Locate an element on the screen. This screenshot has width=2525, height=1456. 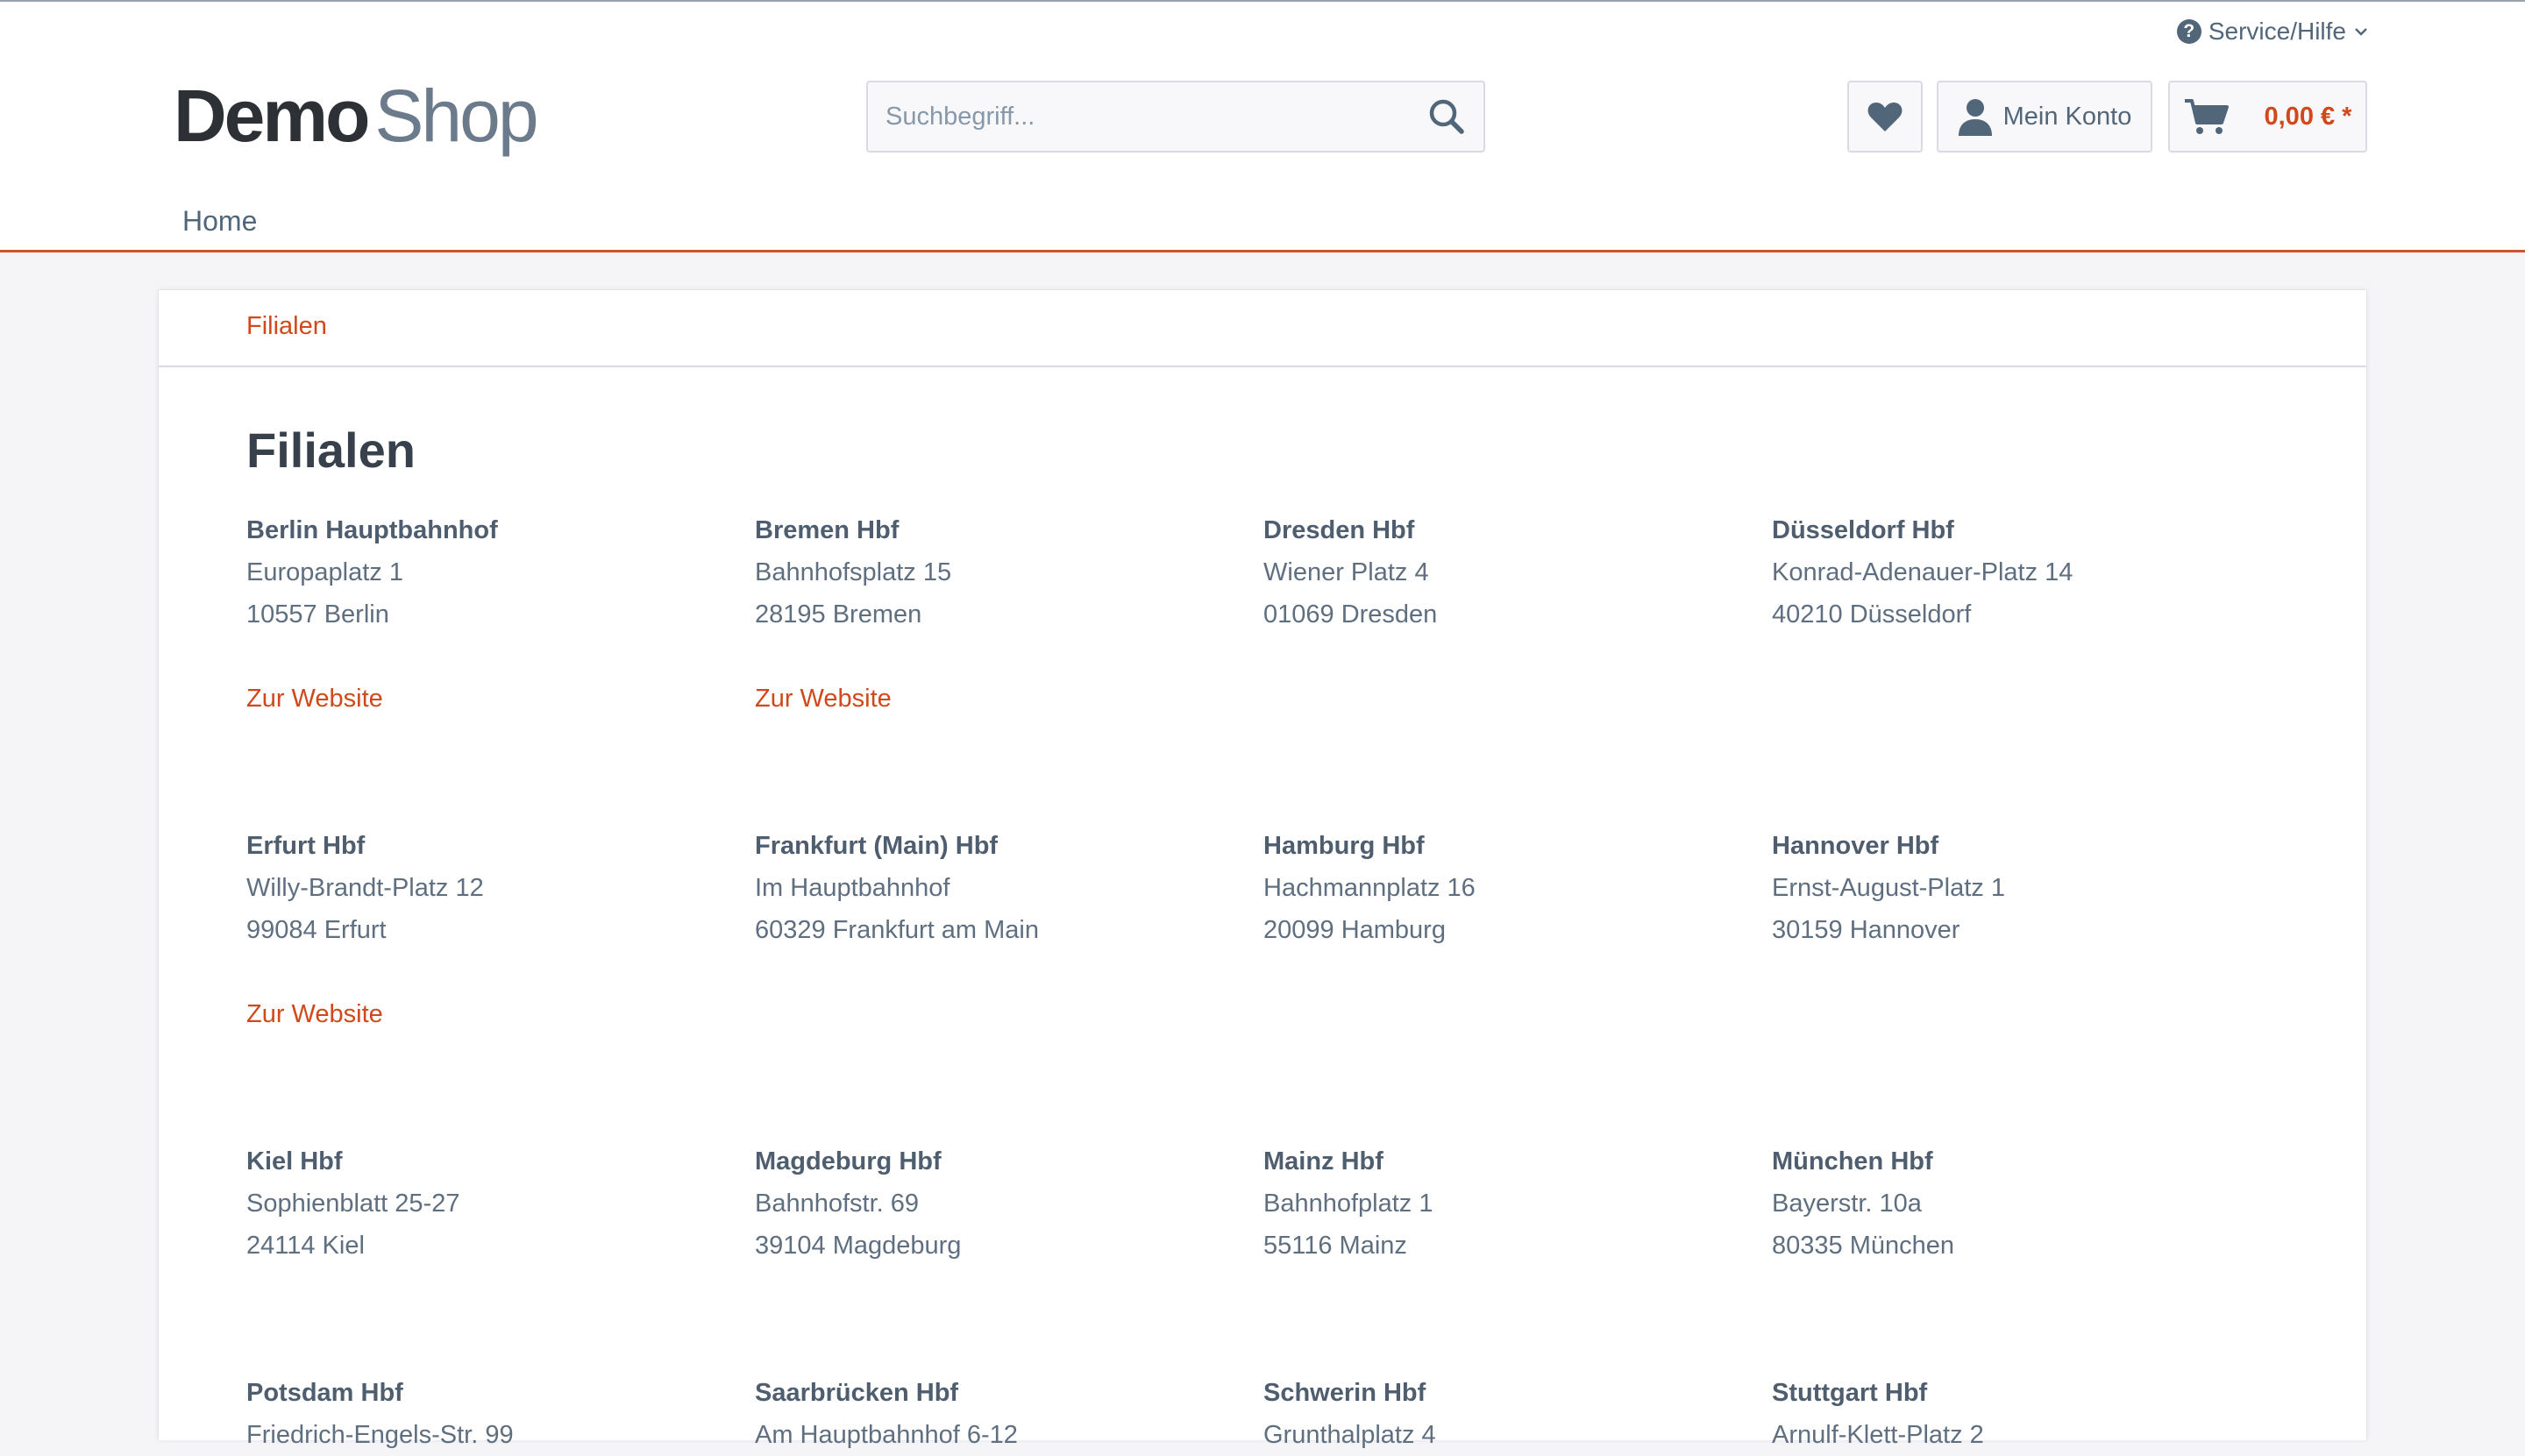
store-mainz: Mainz Hbf Bahnhofplatz 1 55116 Mainz is located at coordinates (1508, 1203).